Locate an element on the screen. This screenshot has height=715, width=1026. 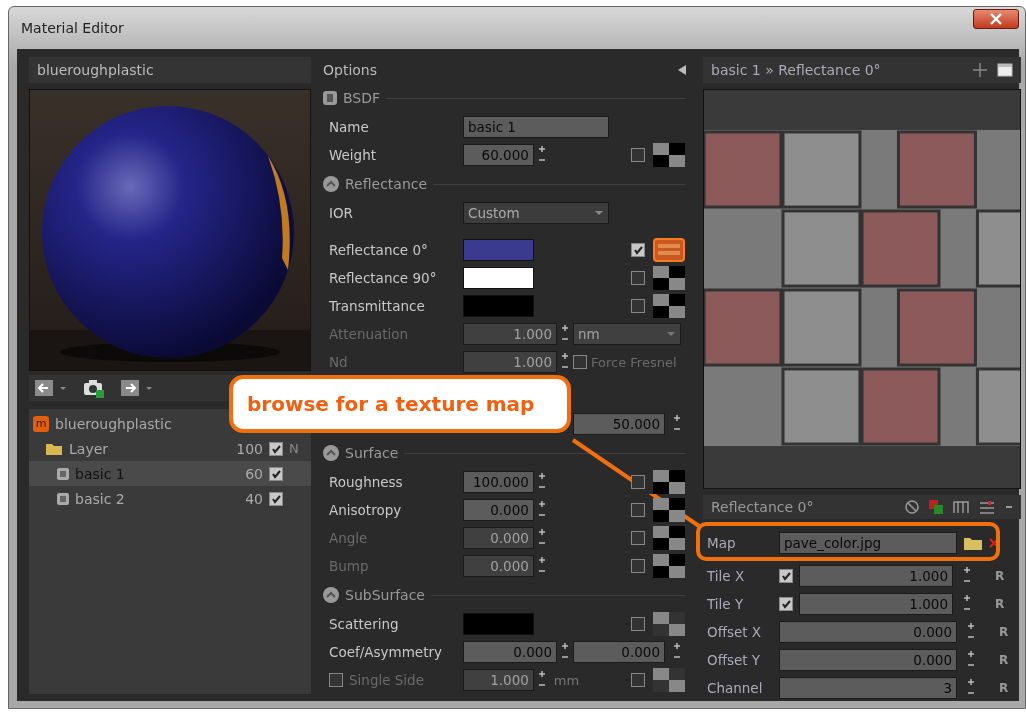
field-label: Anisotropy is located at coordinates (365, 510).